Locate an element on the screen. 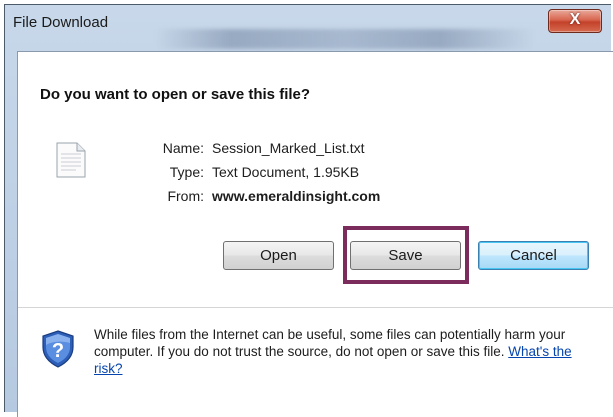  security-shield-icon: ? is located at coordinates (58, 351).